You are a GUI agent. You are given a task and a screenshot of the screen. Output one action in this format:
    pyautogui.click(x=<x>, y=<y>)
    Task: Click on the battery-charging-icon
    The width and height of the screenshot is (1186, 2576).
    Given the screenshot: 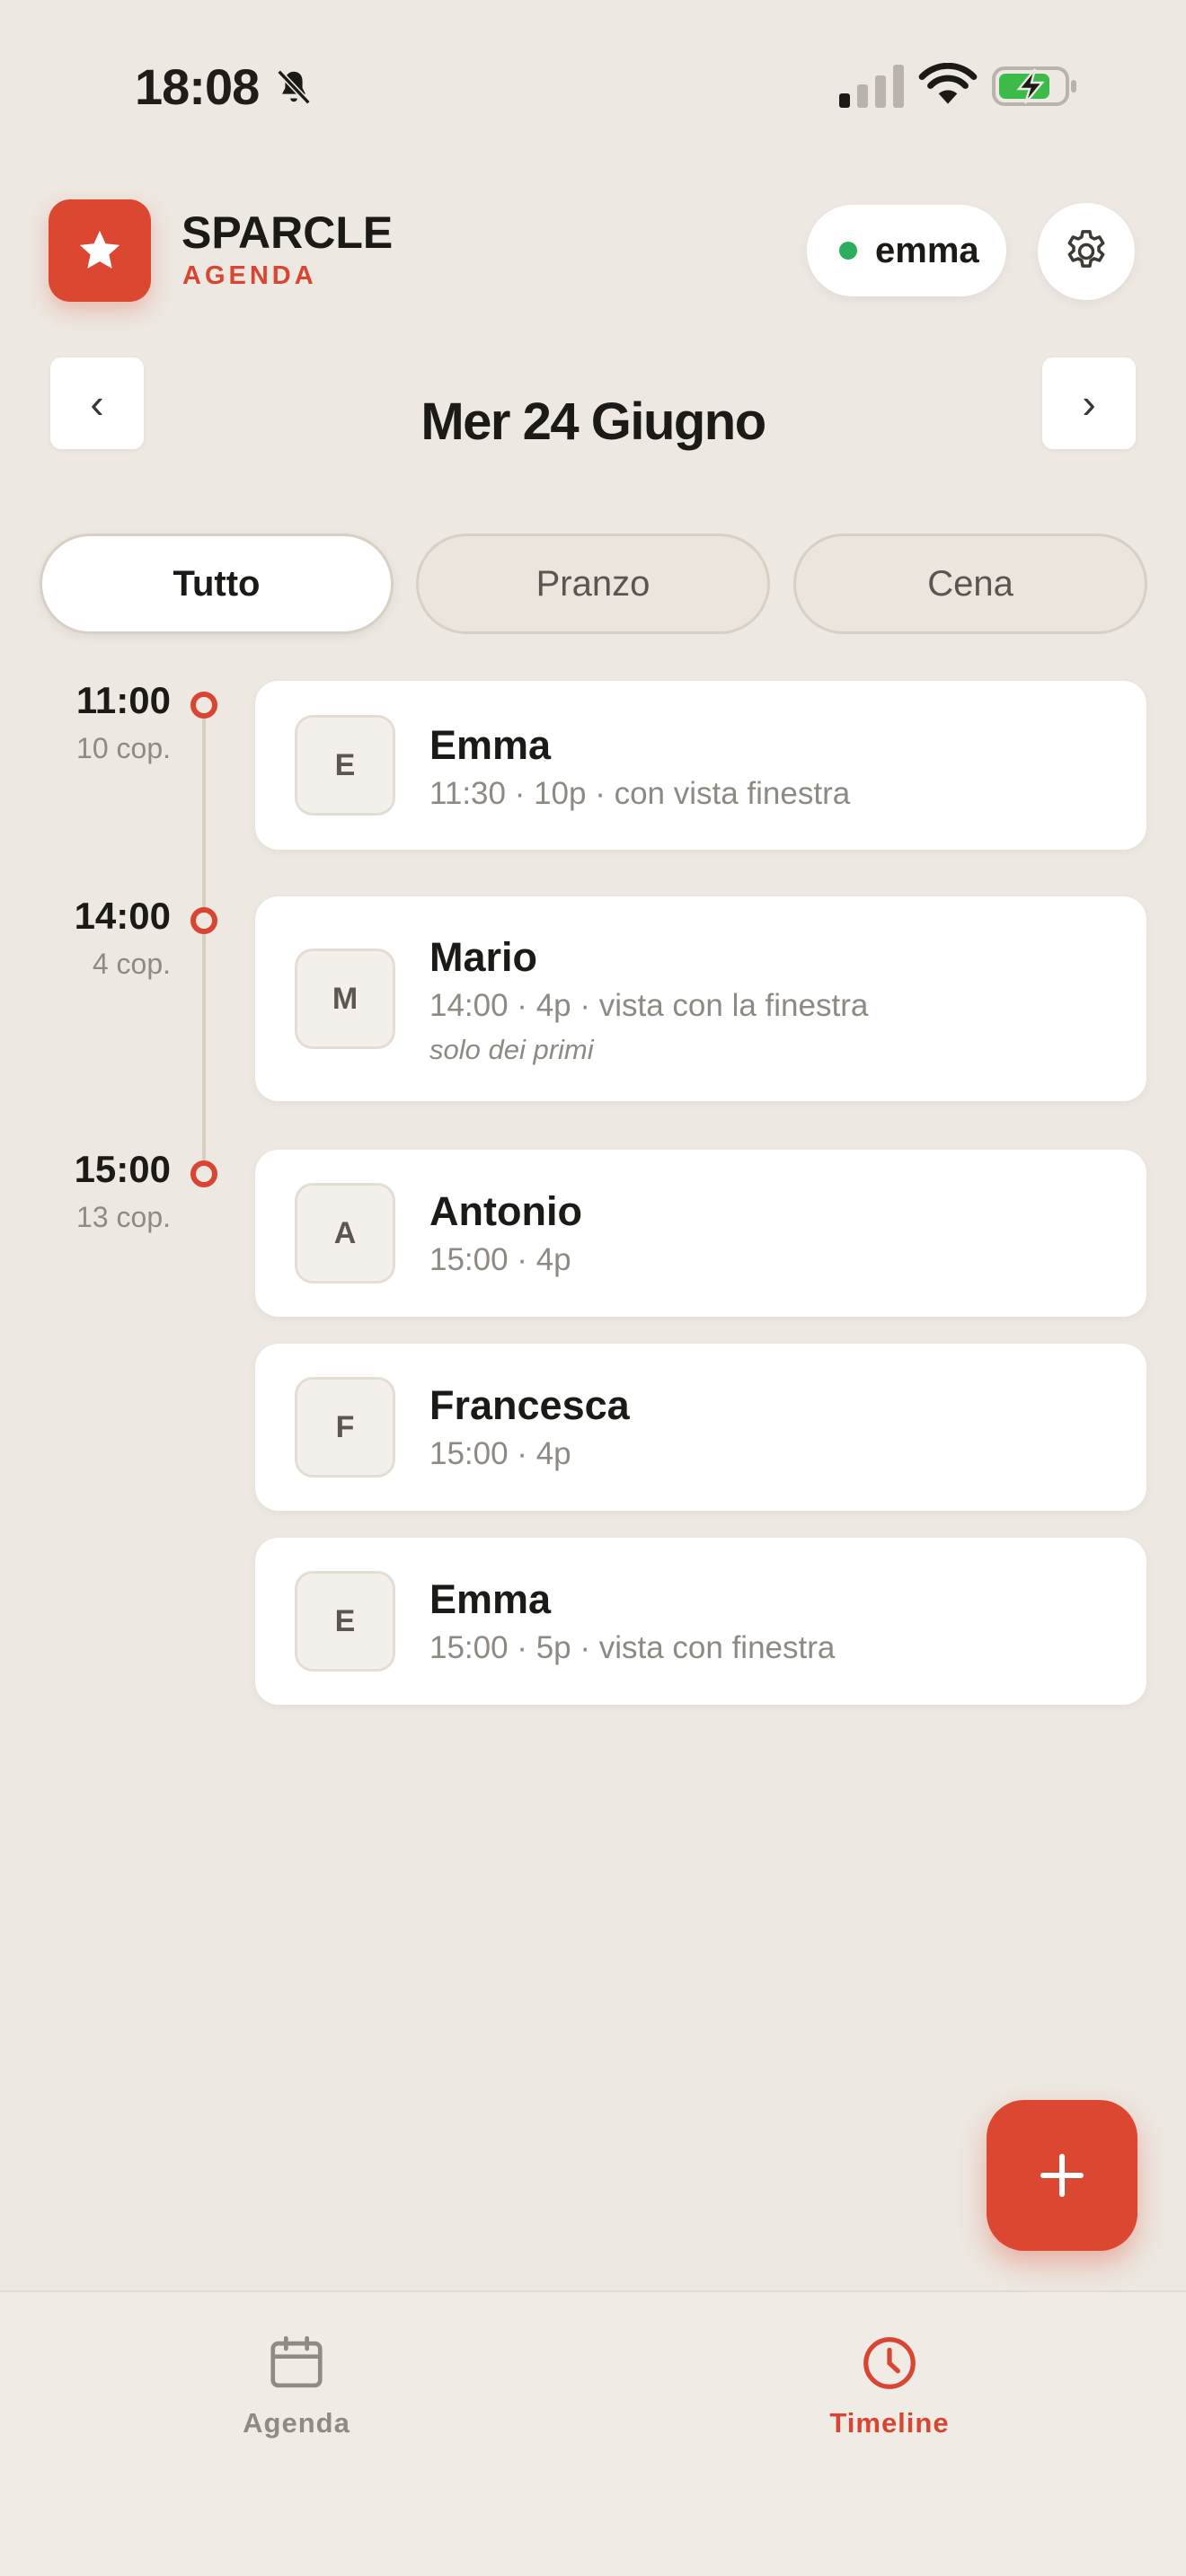 What is the action you would take?
    pyautogui.click(x=1034, y=86)
    